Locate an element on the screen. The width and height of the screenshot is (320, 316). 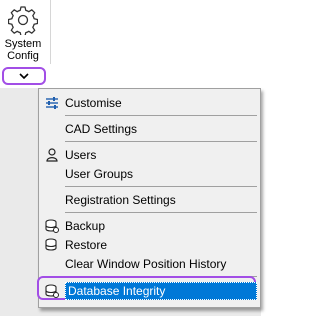
system-config-button: System Config is located at coordinates (23, 34).